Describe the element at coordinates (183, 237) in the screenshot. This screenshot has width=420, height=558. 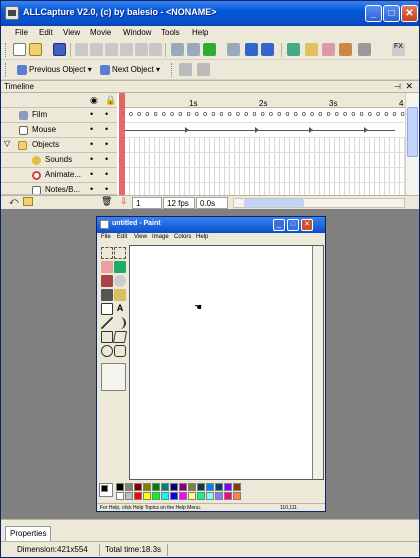
I see `paint-menu-item: Colors` at that location.